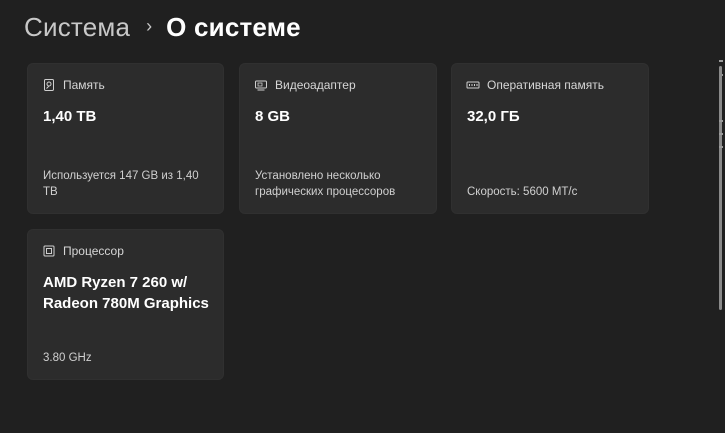 The height and width of the screenshot is (433, 725). Describe the element at coordinates (49, 85) in the screenshot. I see `storage-icon` at that location.